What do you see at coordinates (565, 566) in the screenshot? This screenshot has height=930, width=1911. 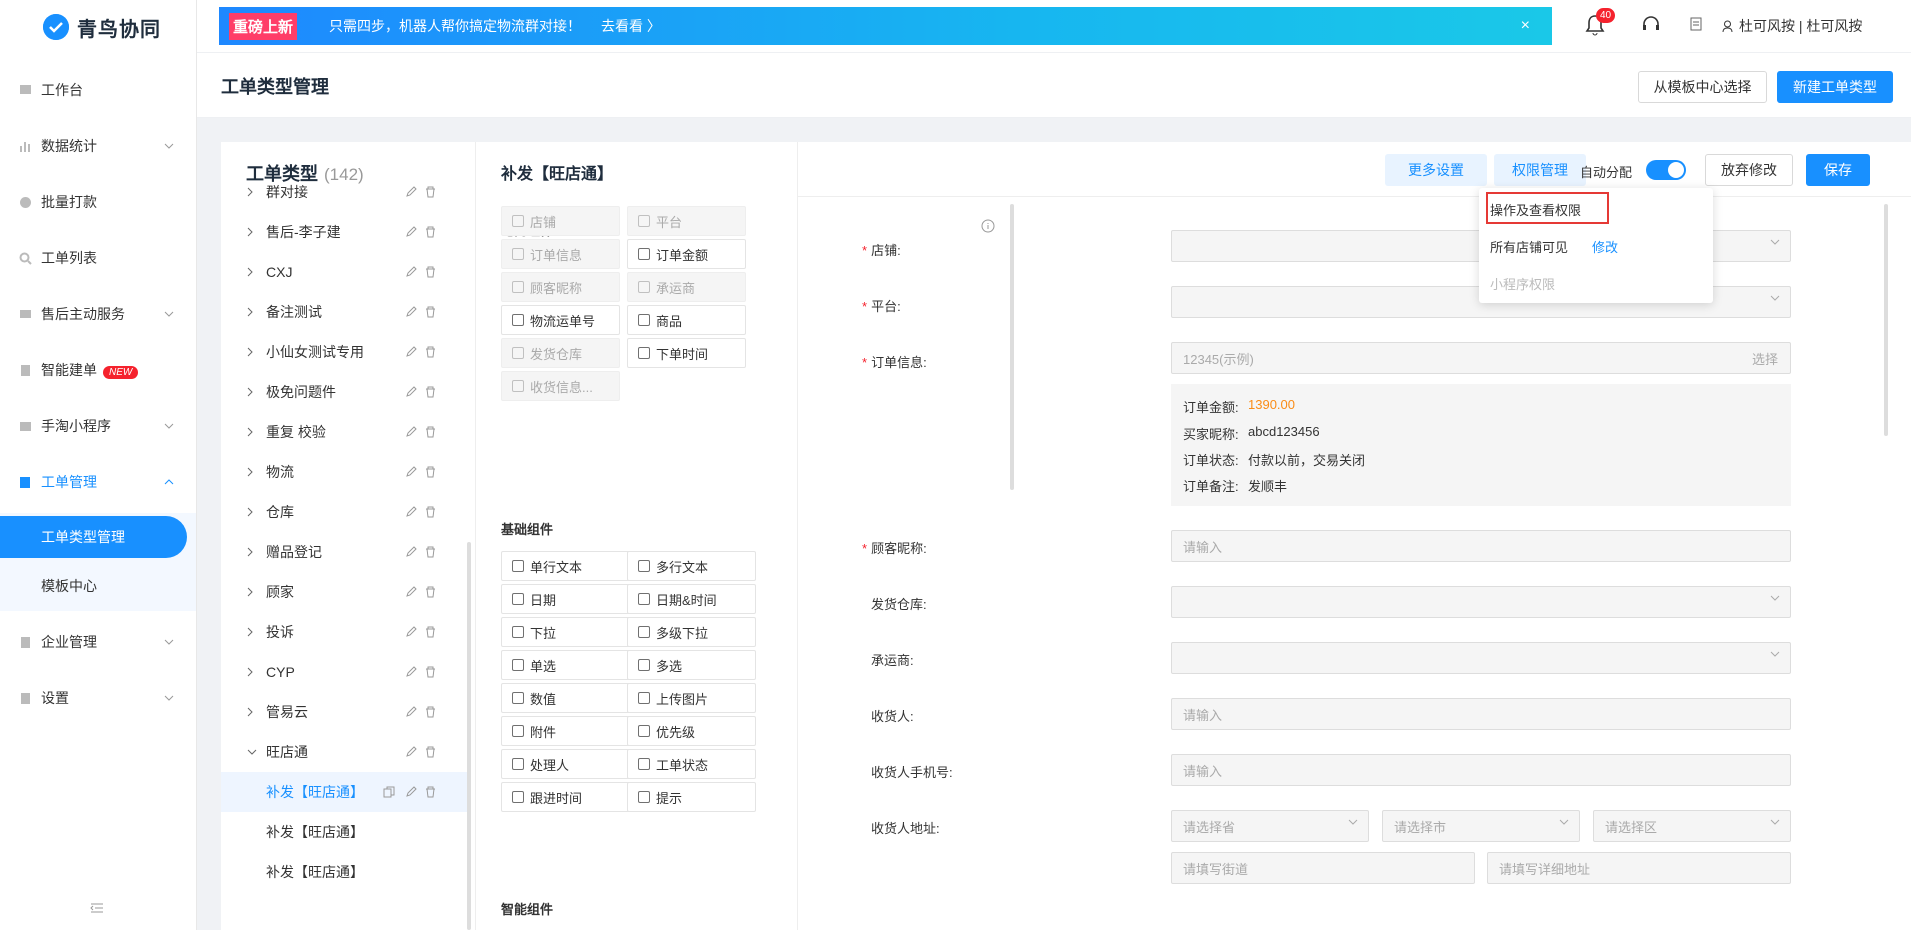 I see `component-item: 单行文本` at bounding box center [565, 566].